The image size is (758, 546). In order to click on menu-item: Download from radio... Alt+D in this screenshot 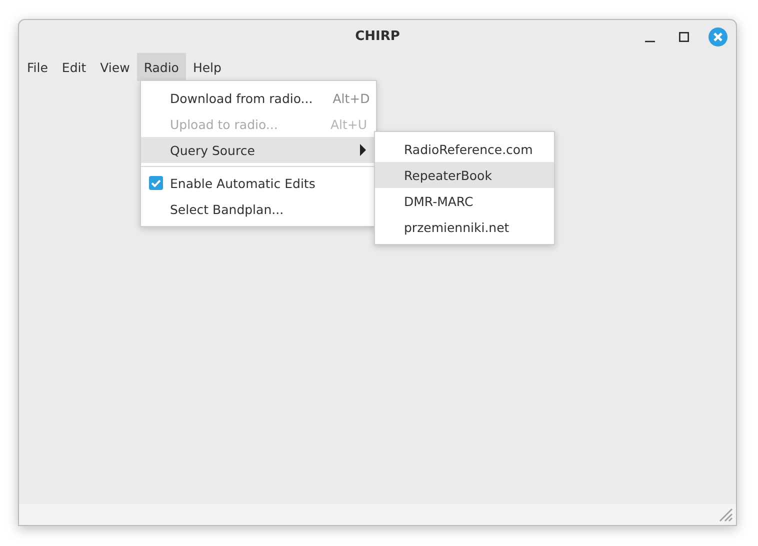, I will do `click(258, 98)`.